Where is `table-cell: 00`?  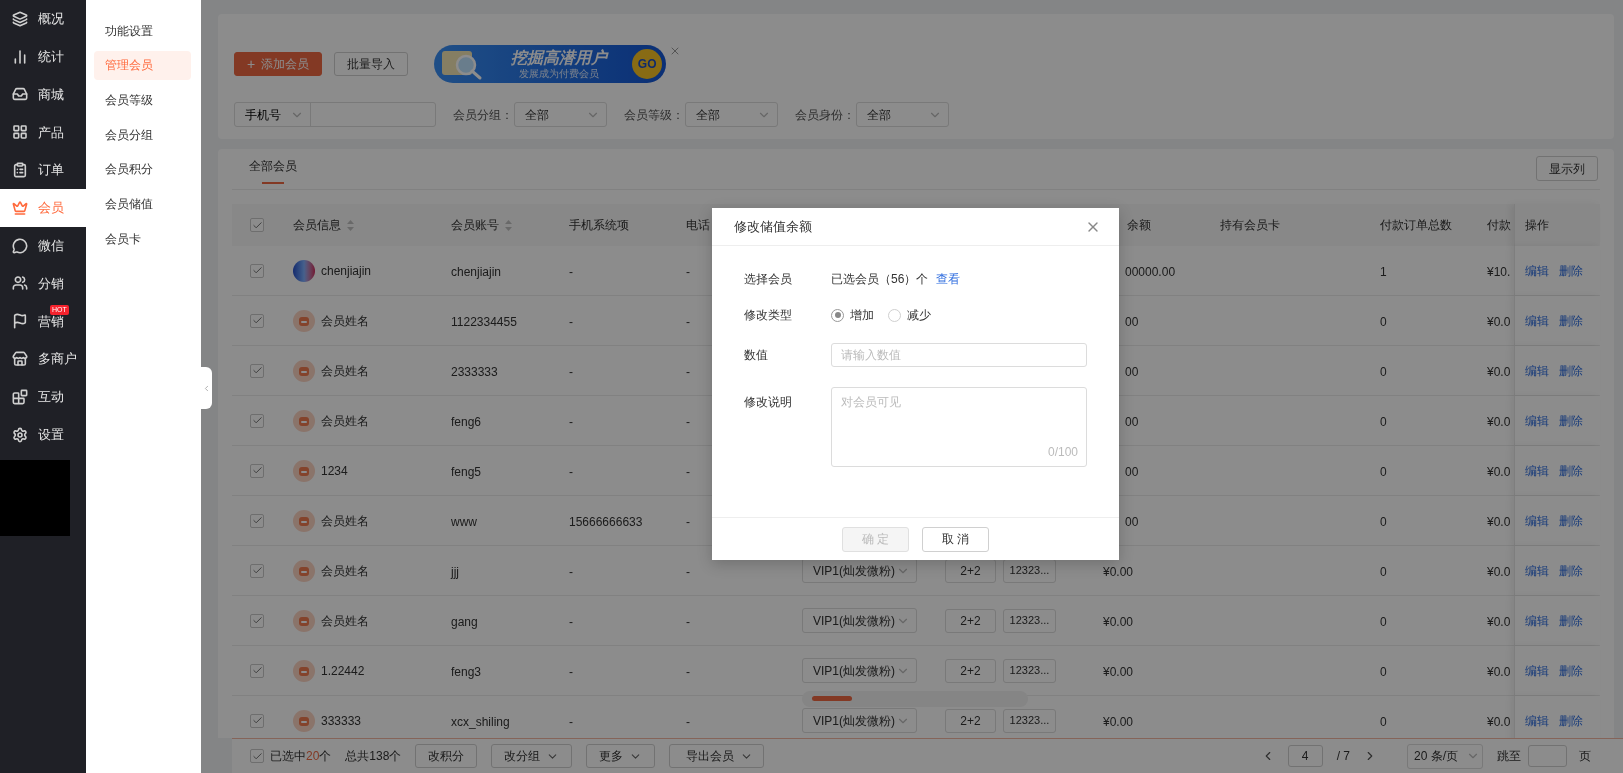
table-cell: 00 is located at coordinates (1132, 421).